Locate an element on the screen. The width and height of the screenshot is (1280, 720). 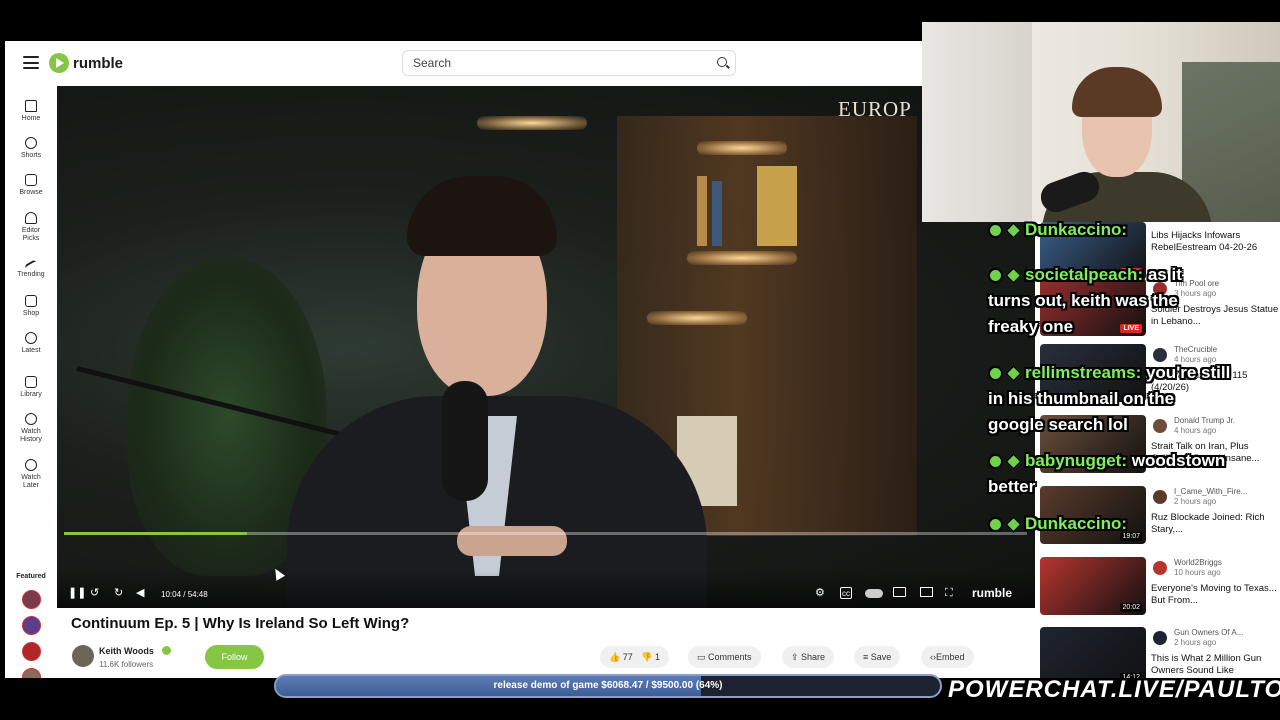
featured-label: Featured is located at coordinates (31, 576).